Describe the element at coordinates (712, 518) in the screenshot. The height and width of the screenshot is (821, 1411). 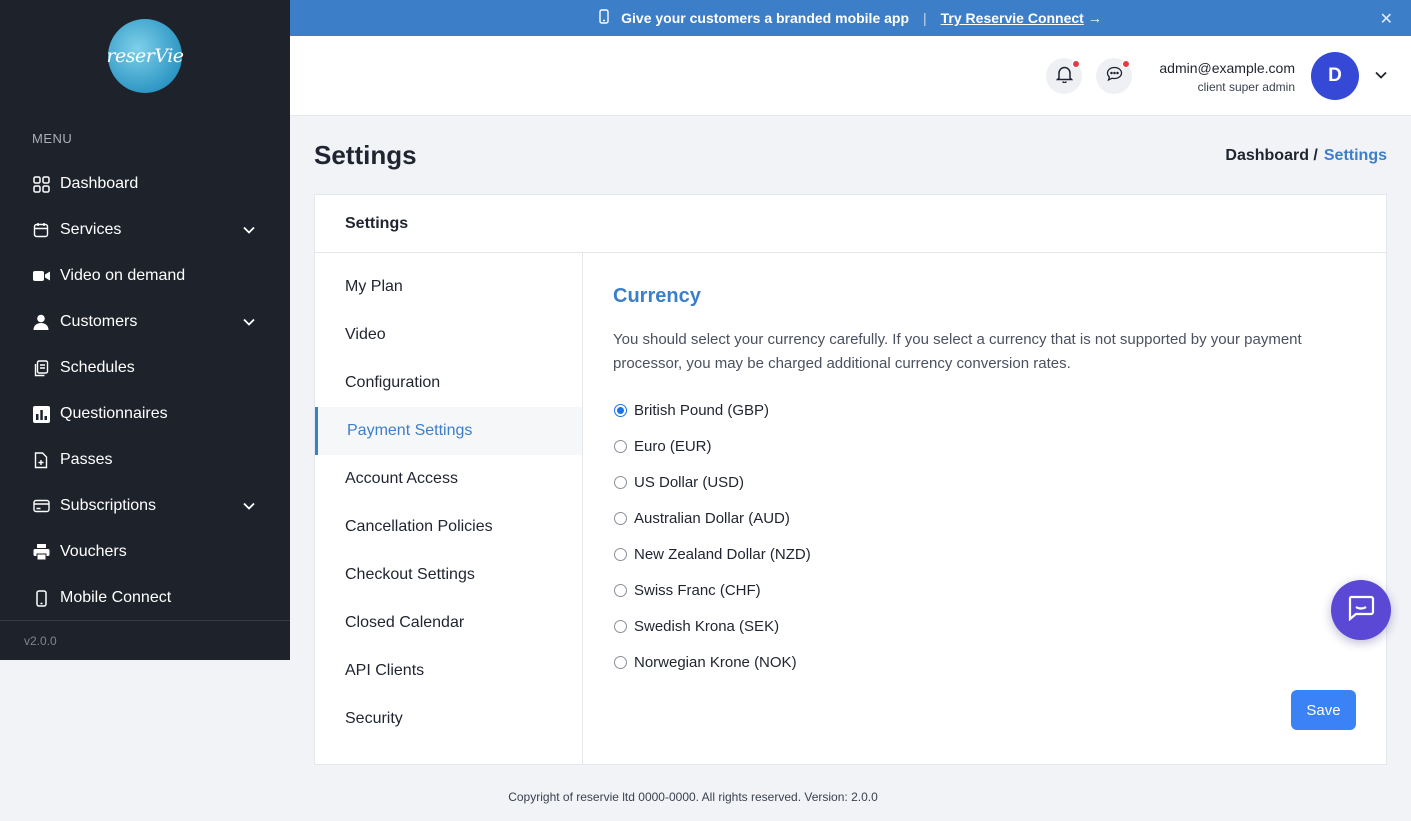
I see `radio-label: Australian Dollar (AUD)` at that location.